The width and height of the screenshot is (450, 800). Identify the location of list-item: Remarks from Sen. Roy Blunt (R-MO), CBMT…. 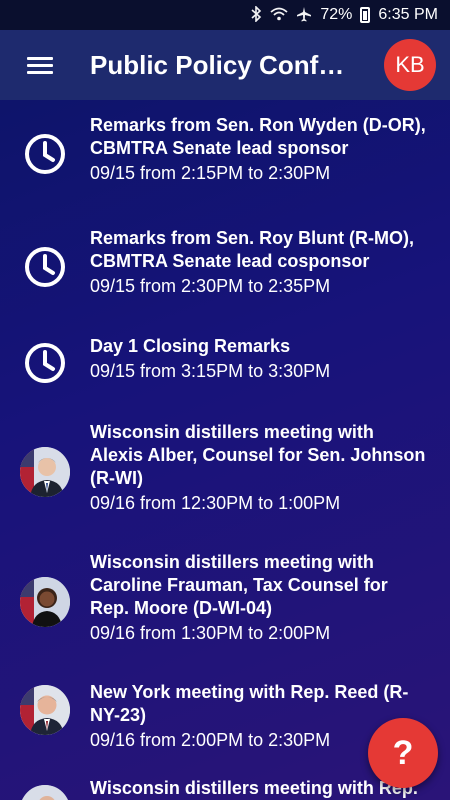
(225, 267).